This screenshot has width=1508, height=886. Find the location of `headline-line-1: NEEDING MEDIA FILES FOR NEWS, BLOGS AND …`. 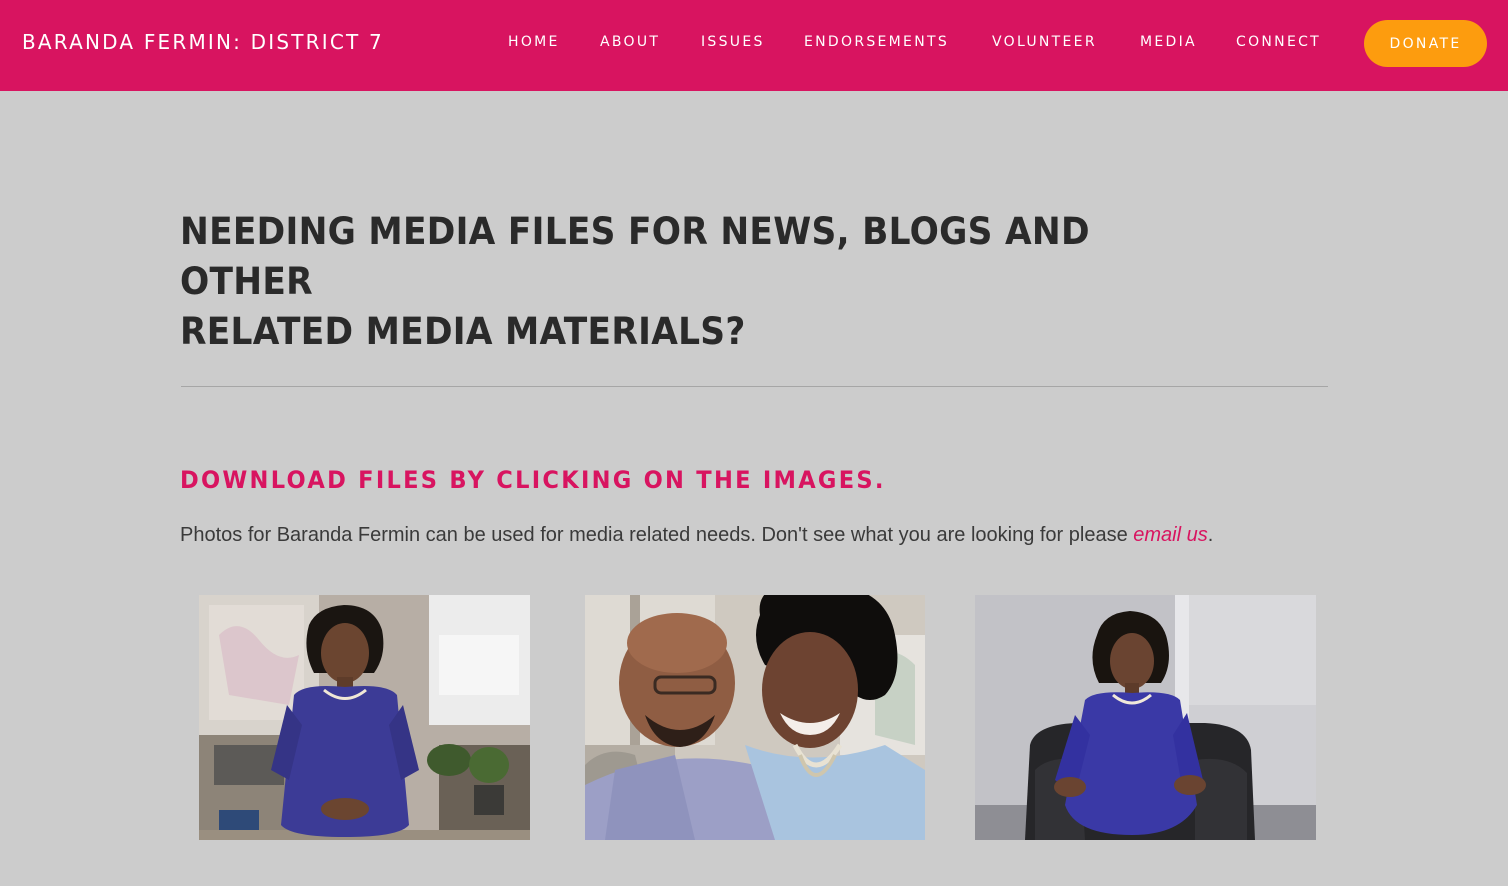

headline-line-1: NEEDING MEDIA FILES FOR NEWS, BLOGS AND … is located at coordinates (635, 256).